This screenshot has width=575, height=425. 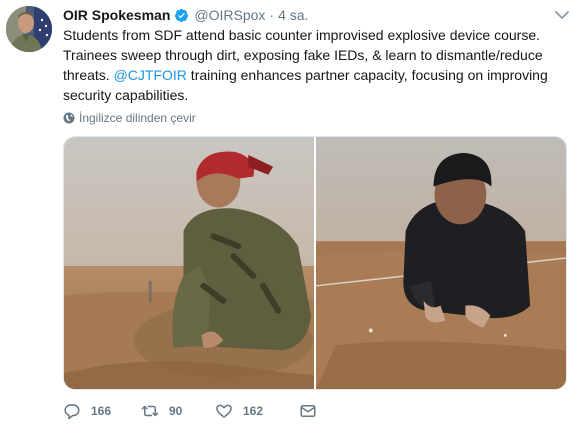 I want to click on like-count: 162, so click(x=253, y=411).